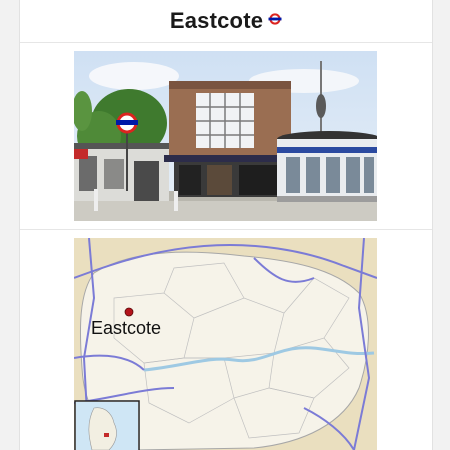  Describe the element at coordinates (129, 312) in the screenshot. I see `location-dot-icon` at that location.